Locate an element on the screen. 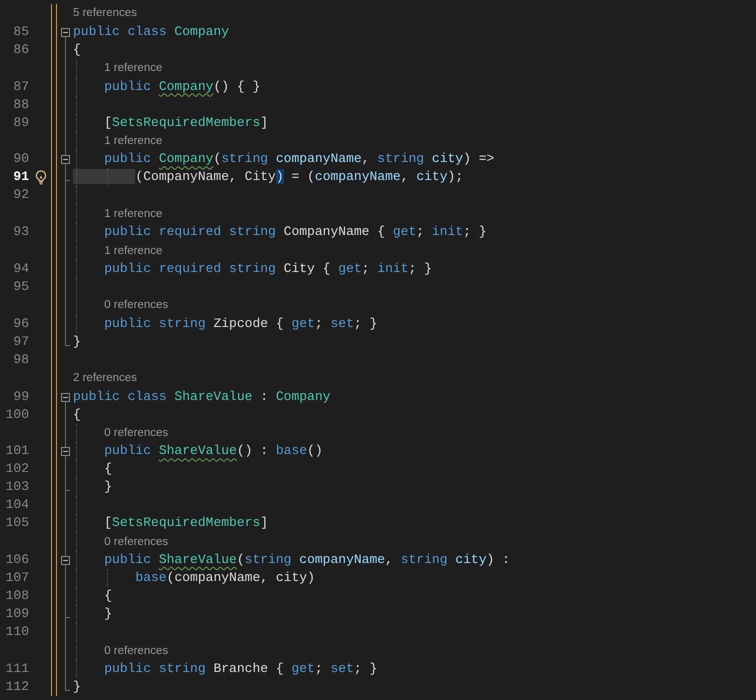  line-number: 90 is located at coordinates (21, 159).